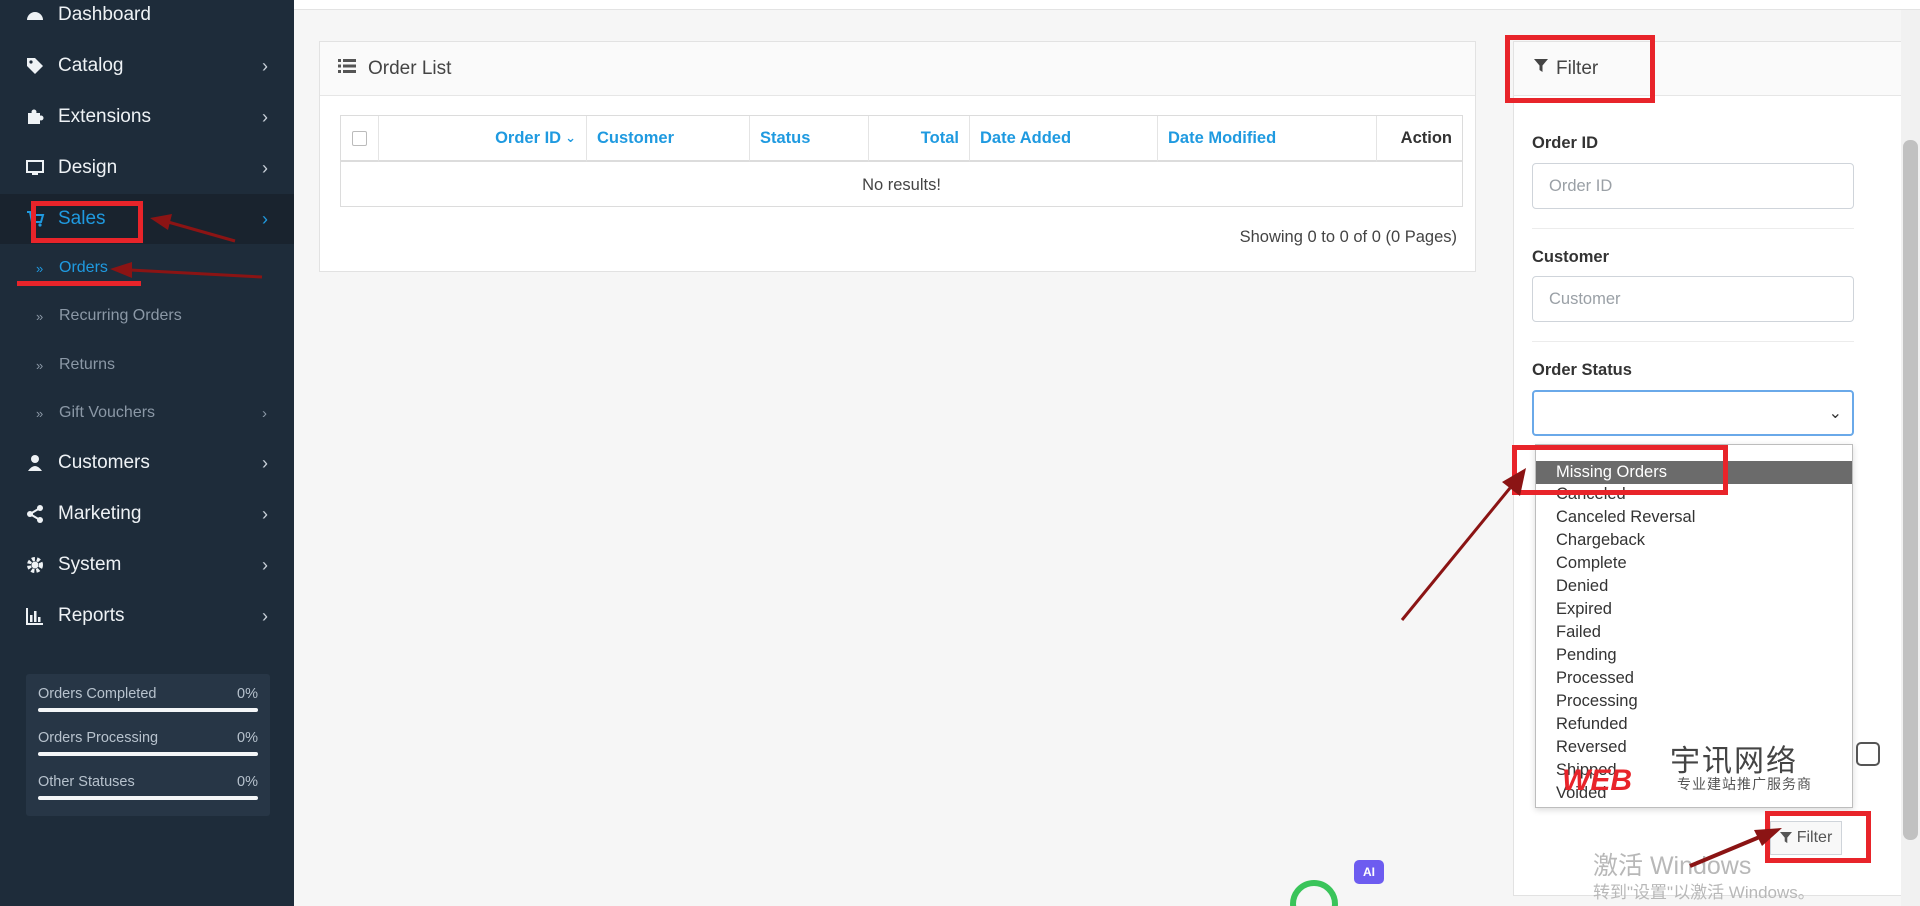  Describe the element at coordinates (1314, 893) in the screenshot. I see `floating-ring-icon` at that location.